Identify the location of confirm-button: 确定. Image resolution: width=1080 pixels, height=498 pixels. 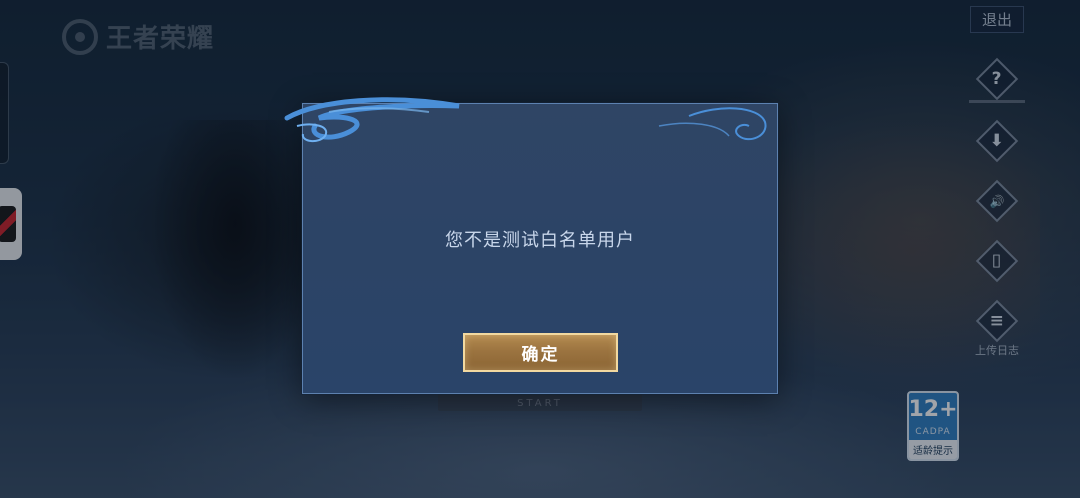
(540, 352).